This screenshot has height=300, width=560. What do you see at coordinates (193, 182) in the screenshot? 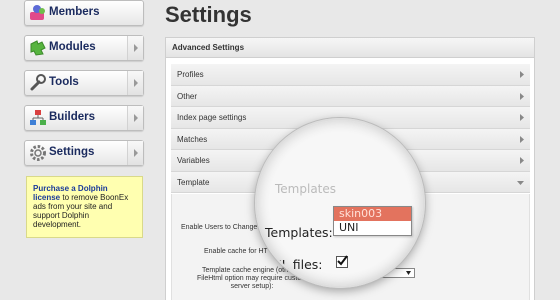
I see `section-label: Template` at bounding box center [193, 182].